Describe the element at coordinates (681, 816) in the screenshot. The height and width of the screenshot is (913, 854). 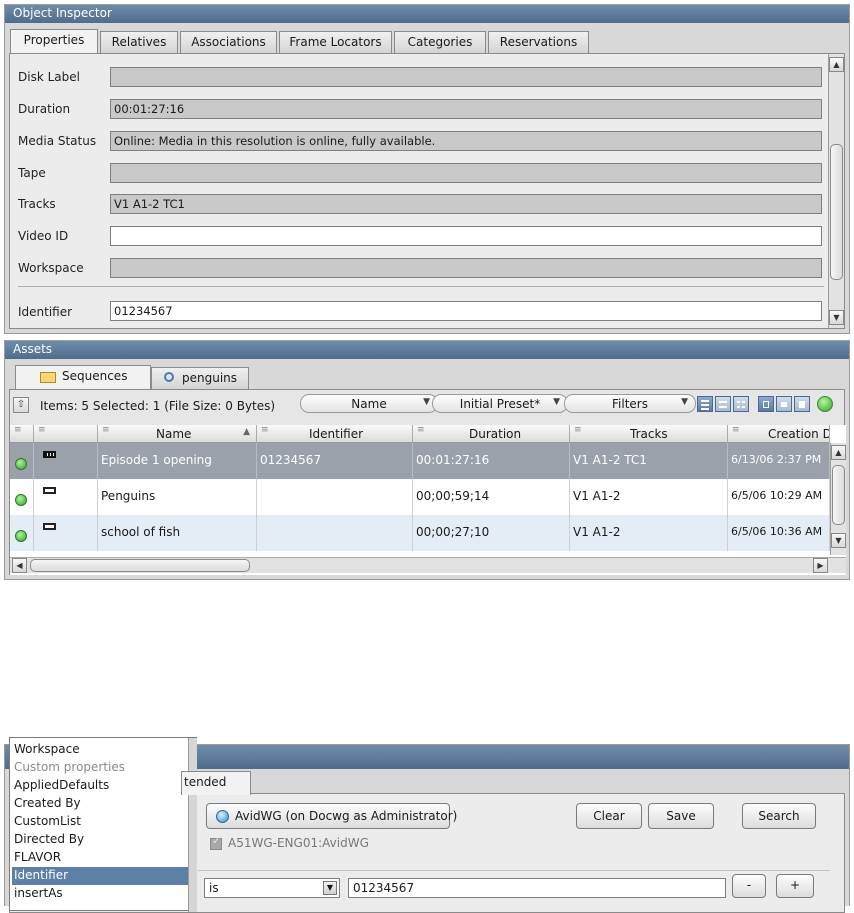
I see `save-button: Save` at that location.